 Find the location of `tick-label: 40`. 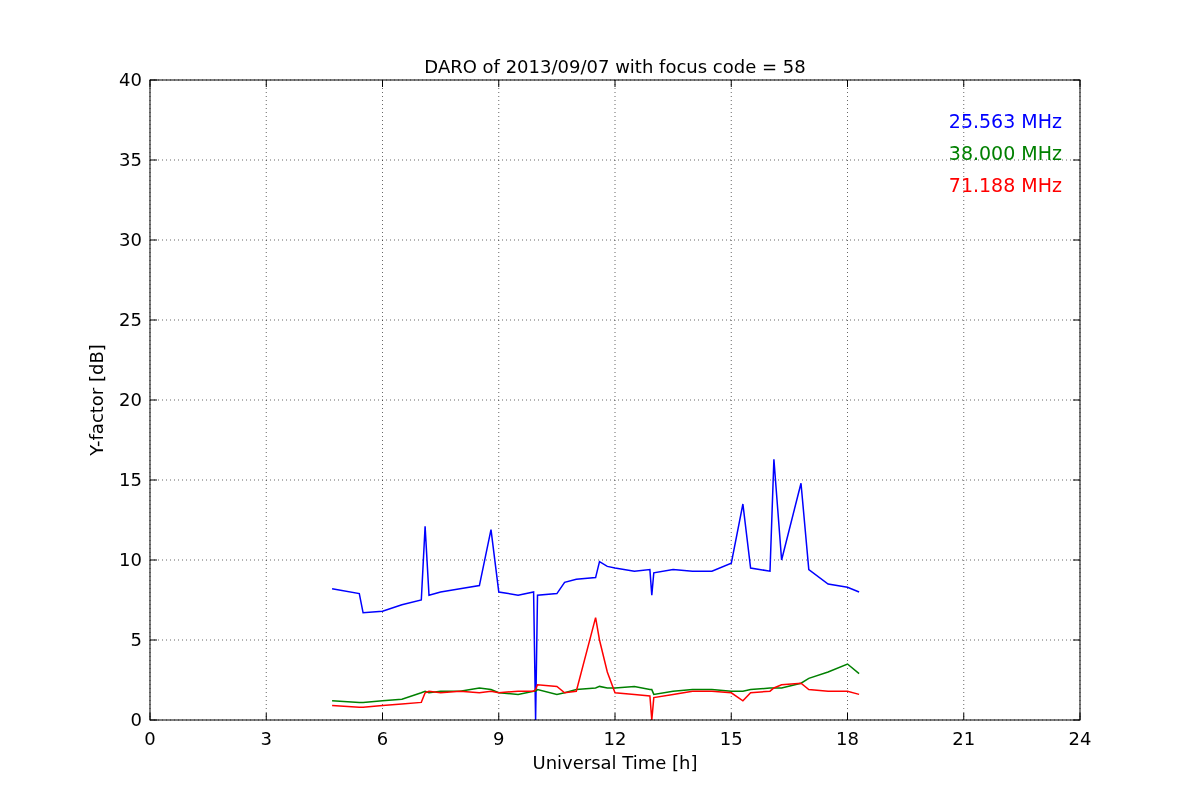

tick-label: 40 is located at coordinates (130, 79).